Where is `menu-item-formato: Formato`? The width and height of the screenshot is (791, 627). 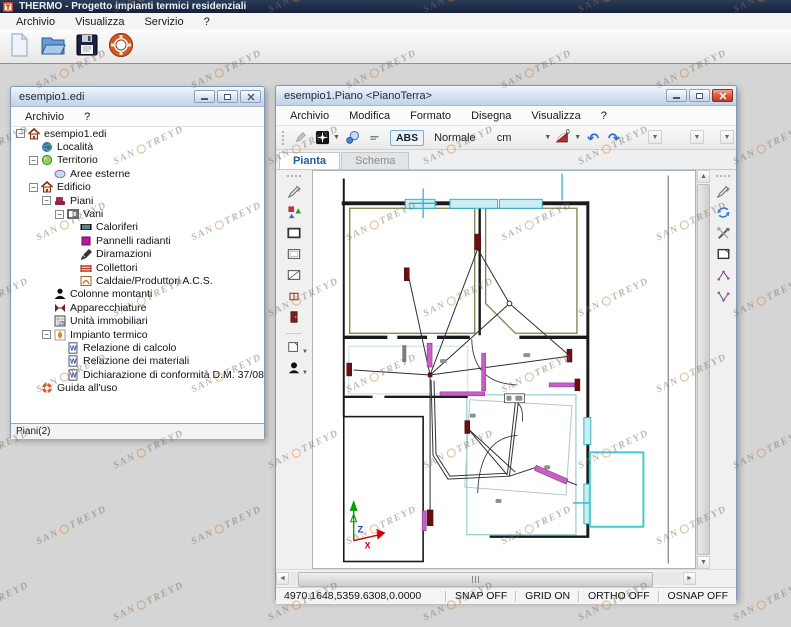 menu-item-formato: Formato is located at coordinates (430, 116).